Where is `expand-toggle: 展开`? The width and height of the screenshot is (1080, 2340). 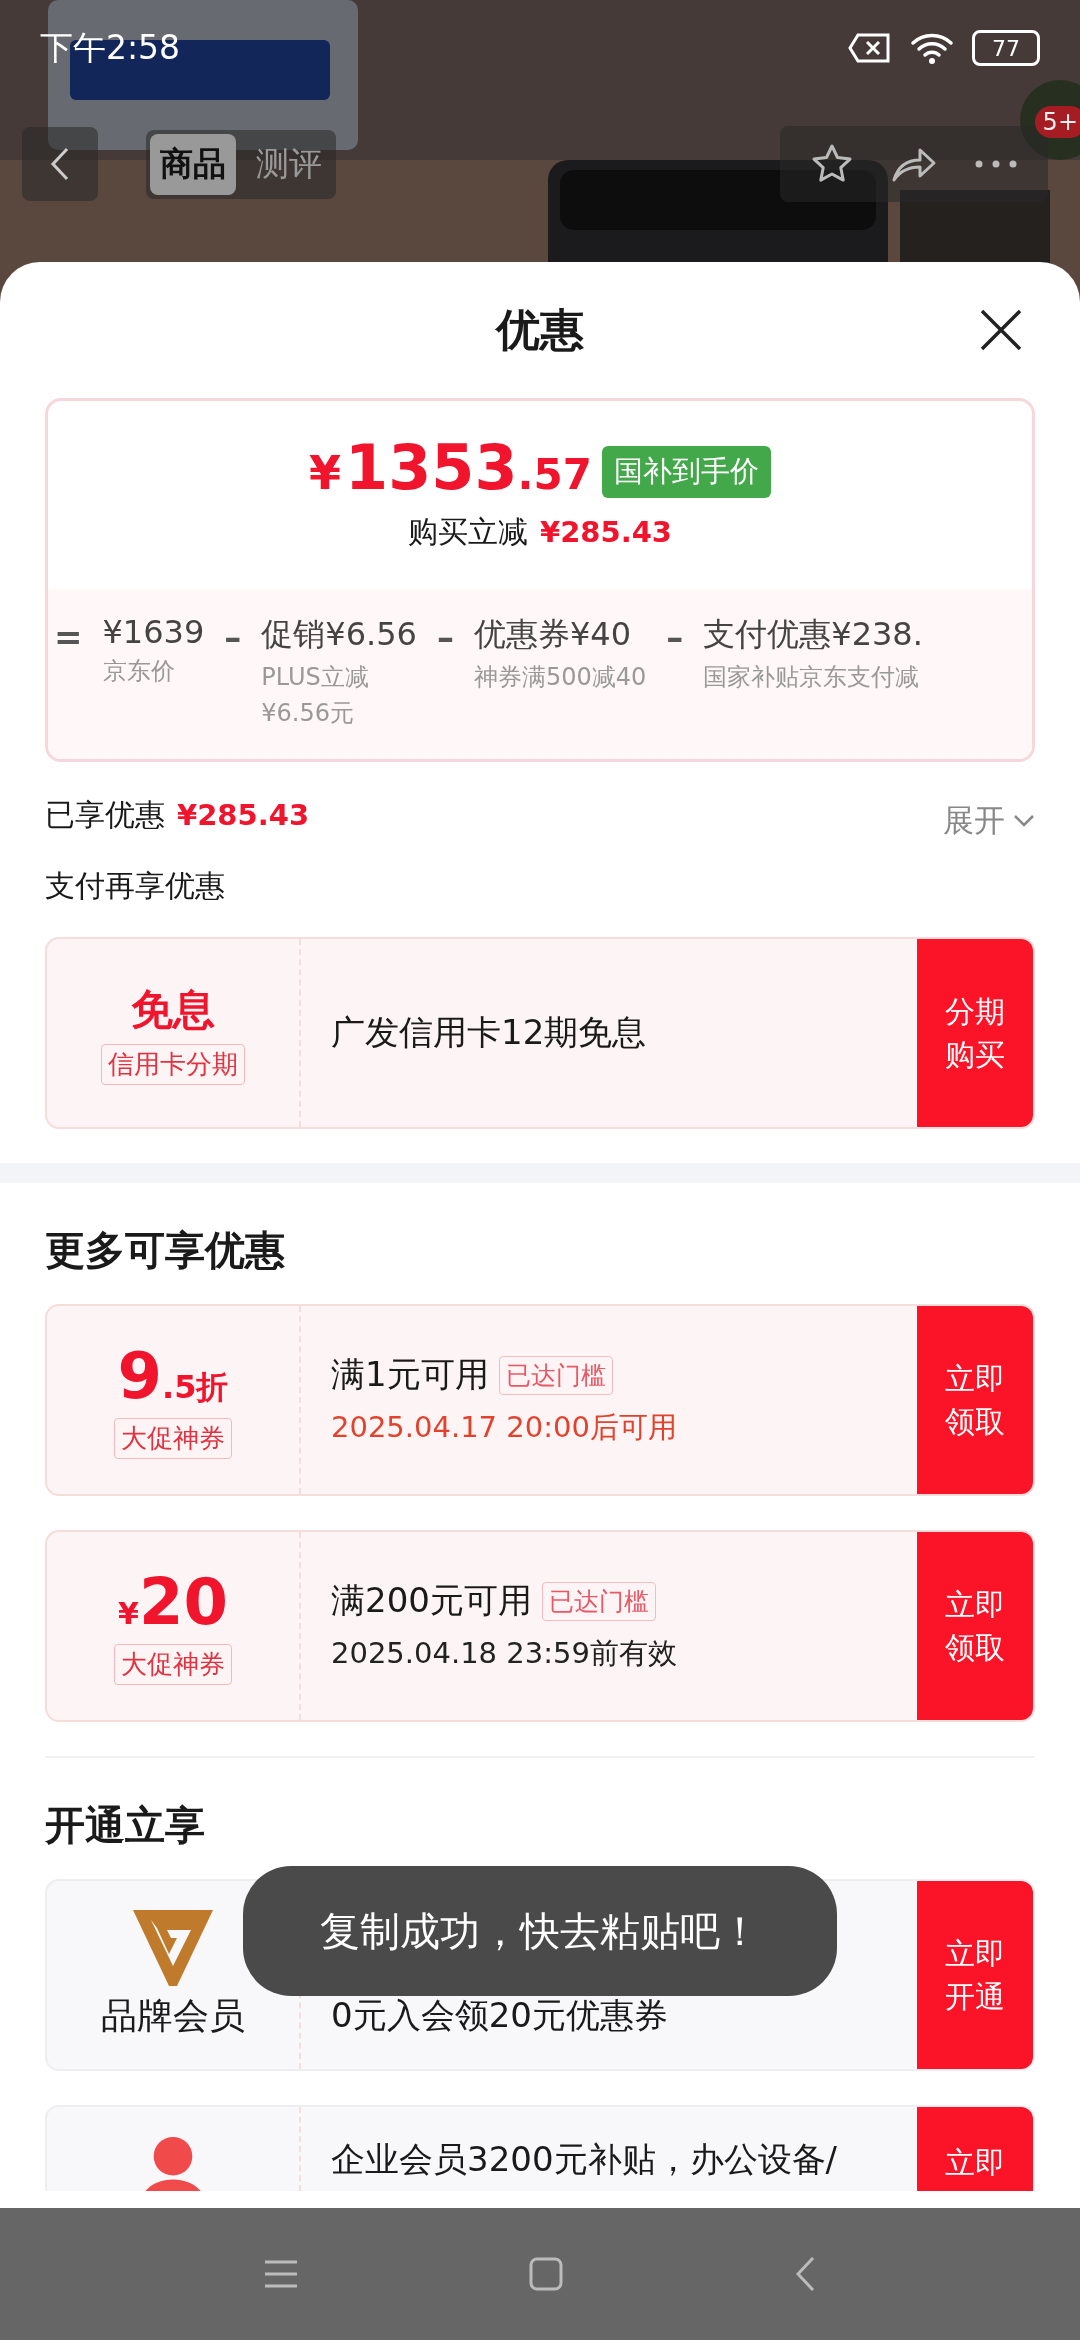
expand-toggle: 展开 is located at coordinates (989, 815).